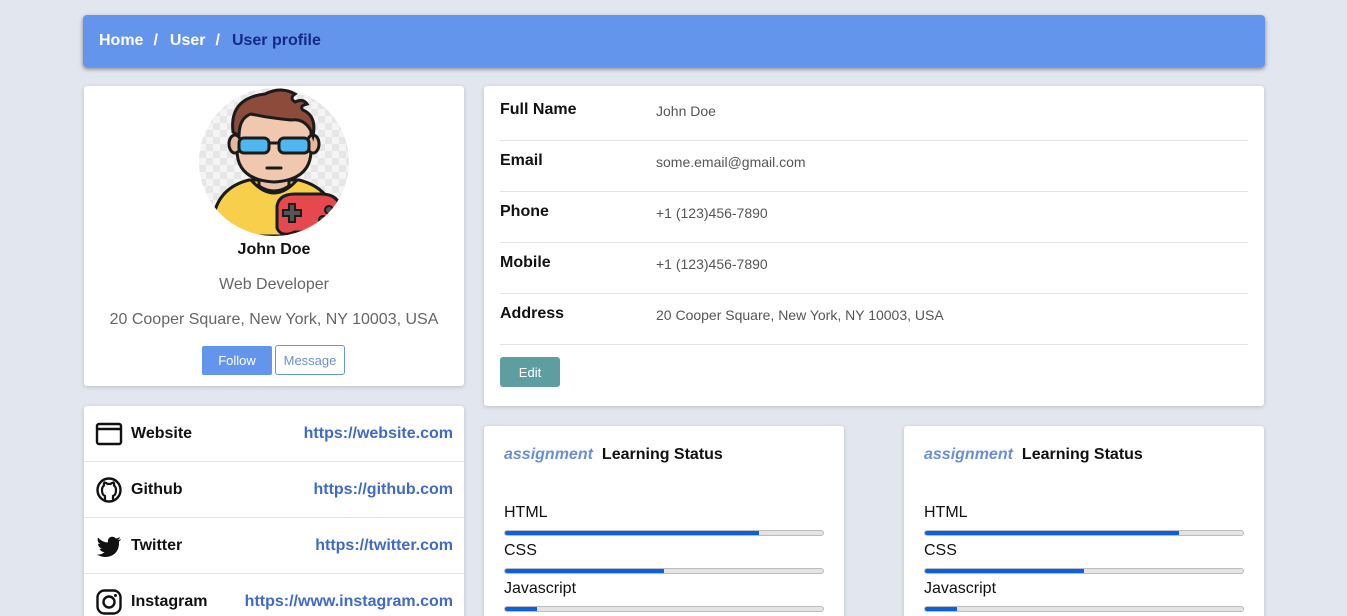  Describe the element at coordinates (731, 162) in the screenshot. I see `detail-value: some.email@gmail.com` at that location.